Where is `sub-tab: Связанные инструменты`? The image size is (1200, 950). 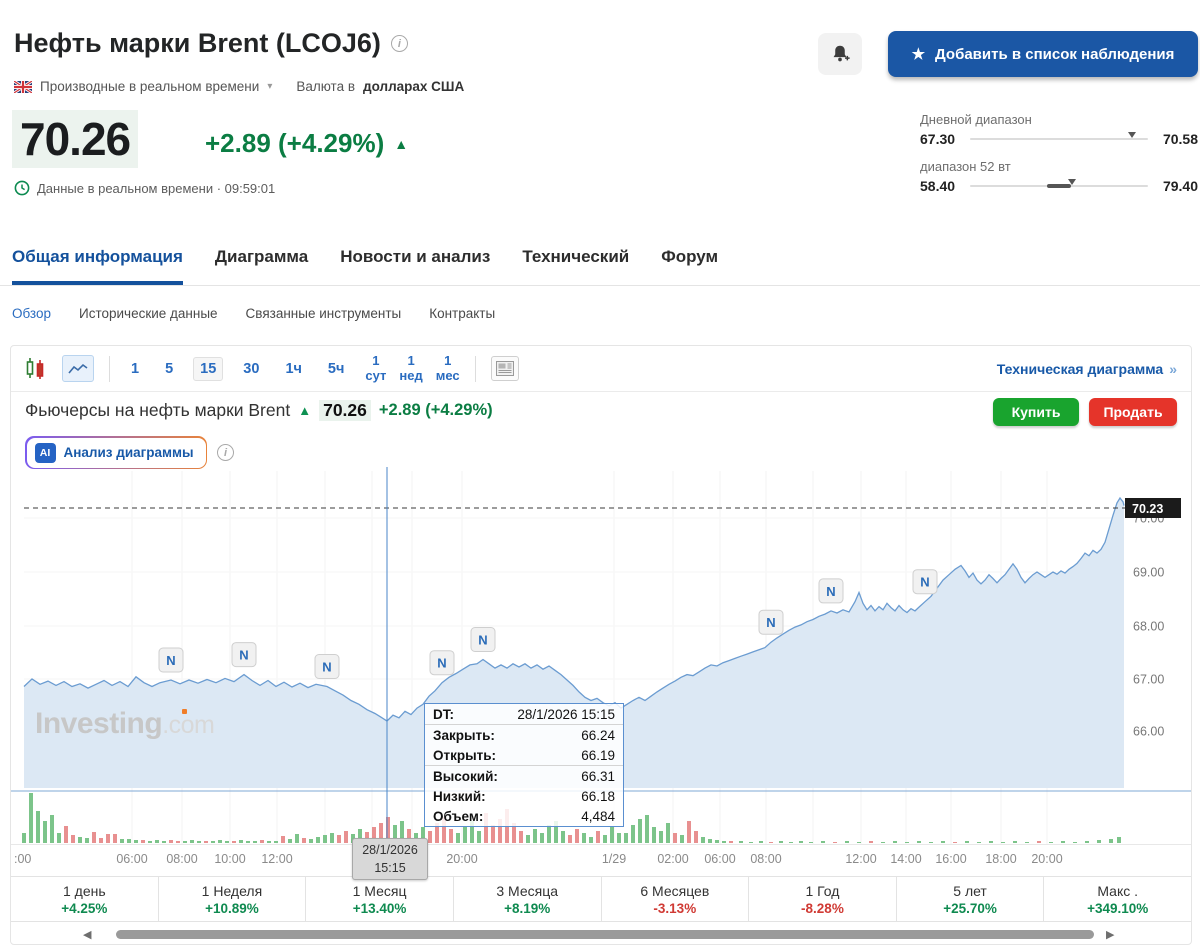
sub-tab: Связанные инструменты is located at coordinates (324, 313).